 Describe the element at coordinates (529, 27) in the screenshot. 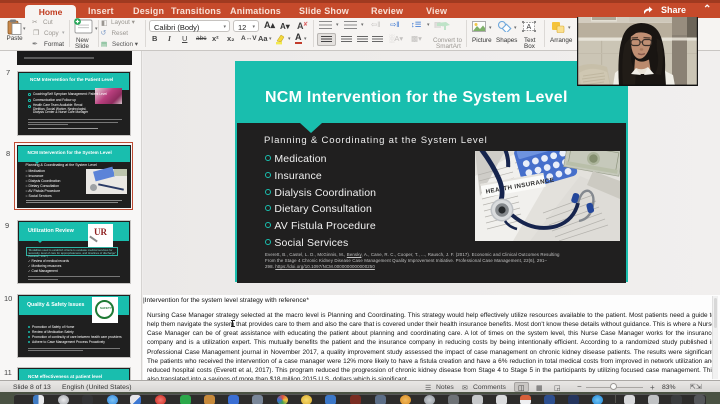

I see `svg-text: A` at that location.